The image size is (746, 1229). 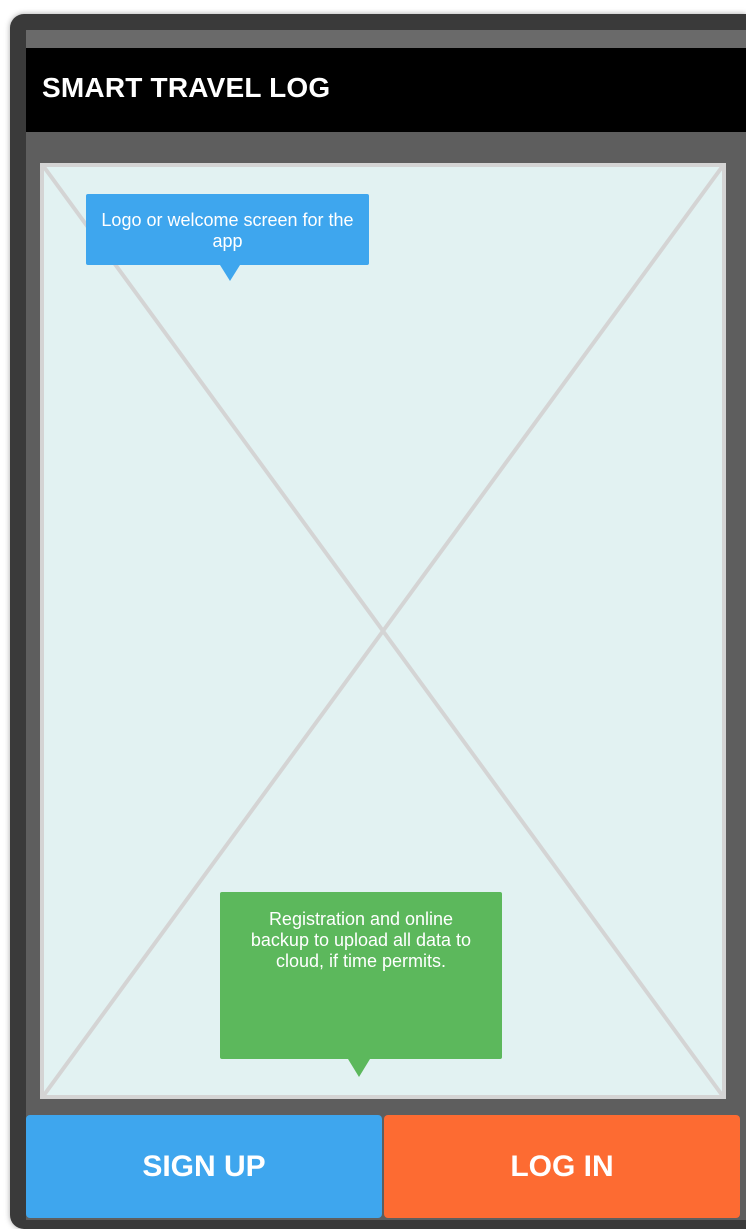 I want to click on app-header: SMART TRAVEL LOG, so click(x=386, y=90).